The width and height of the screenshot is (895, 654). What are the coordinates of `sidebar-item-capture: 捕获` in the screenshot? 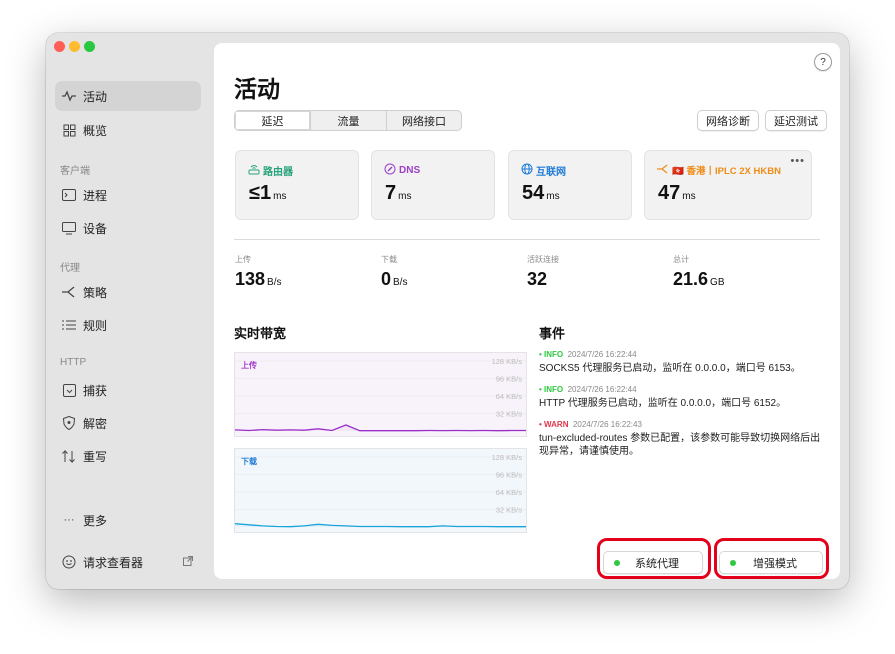 It's located at (128, 390).